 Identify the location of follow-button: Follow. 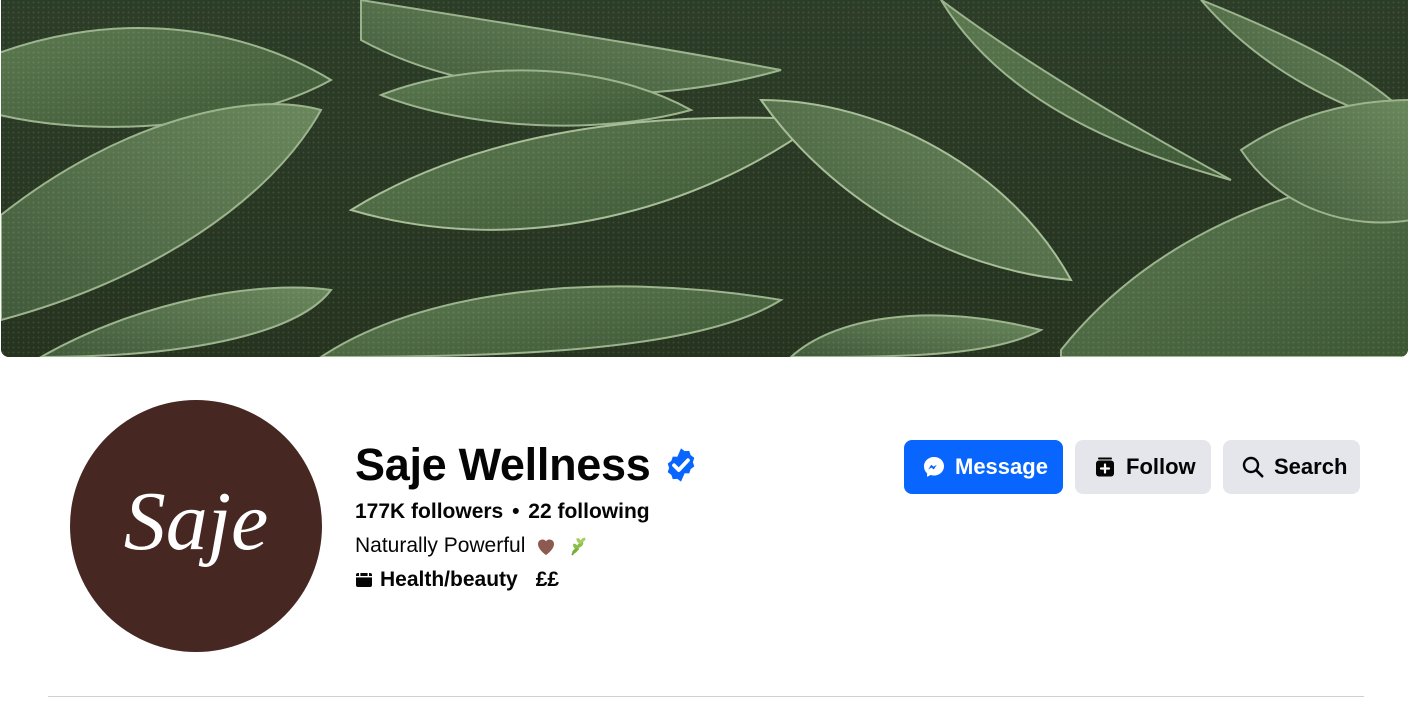
(1143, 467).